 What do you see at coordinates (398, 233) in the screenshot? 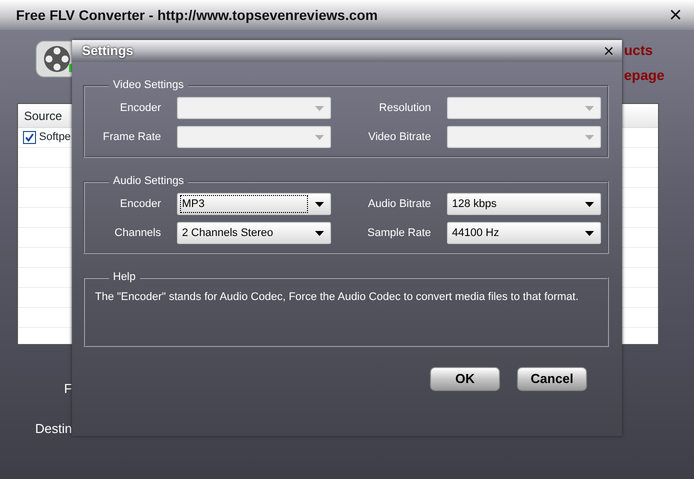
I see `field-label: Sample Rate` at bounding box center [398, 233].